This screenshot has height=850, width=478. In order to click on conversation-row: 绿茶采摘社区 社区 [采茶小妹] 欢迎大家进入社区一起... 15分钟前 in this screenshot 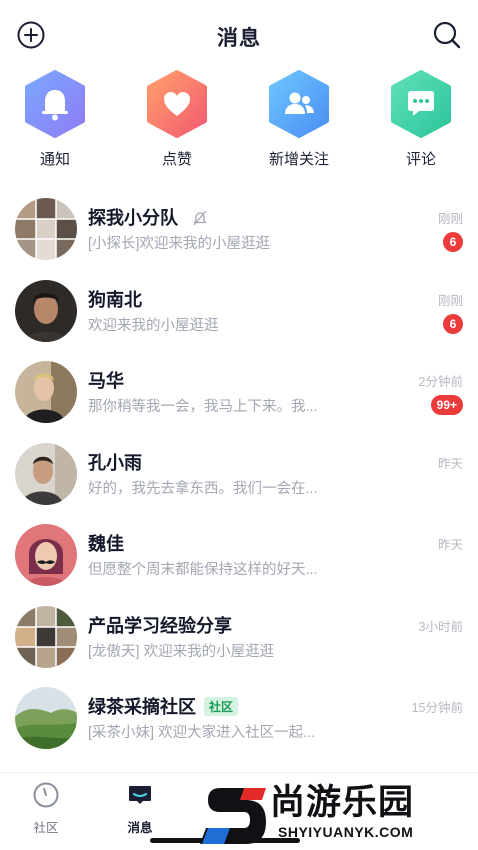, I will do `click(239, 722)`.